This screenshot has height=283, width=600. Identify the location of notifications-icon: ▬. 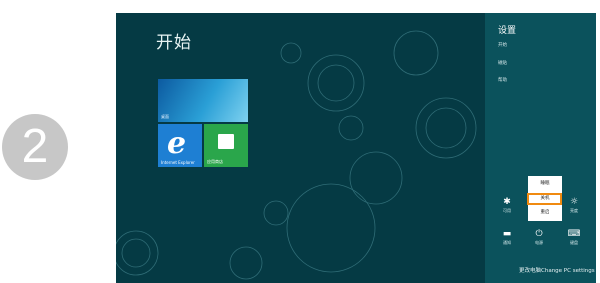
(507, 234).